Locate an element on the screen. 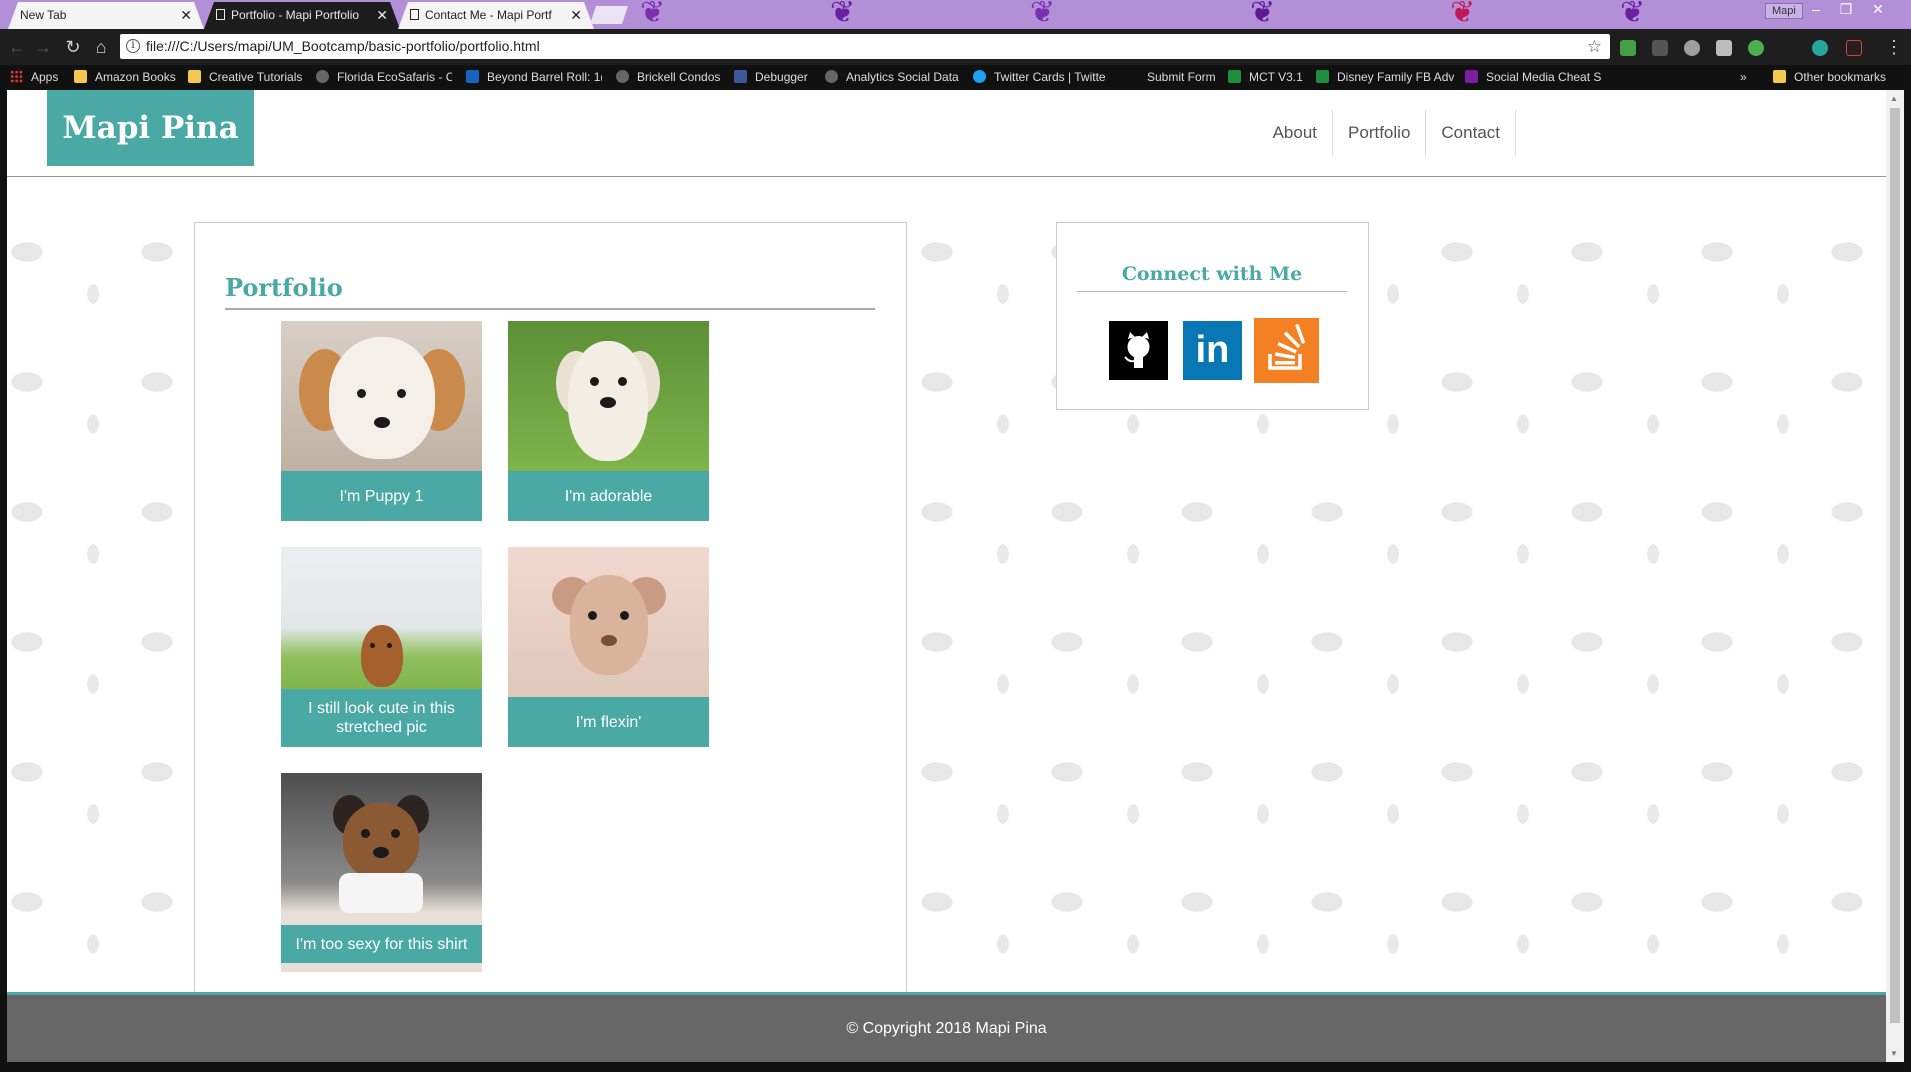  bookmark-item: Florida EcoSafaris - C is located at coordinates (384, 77).